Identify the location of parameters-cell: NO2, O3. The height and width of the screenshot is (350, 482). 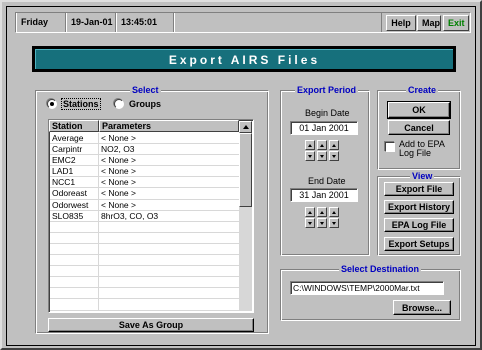
(169, 149).